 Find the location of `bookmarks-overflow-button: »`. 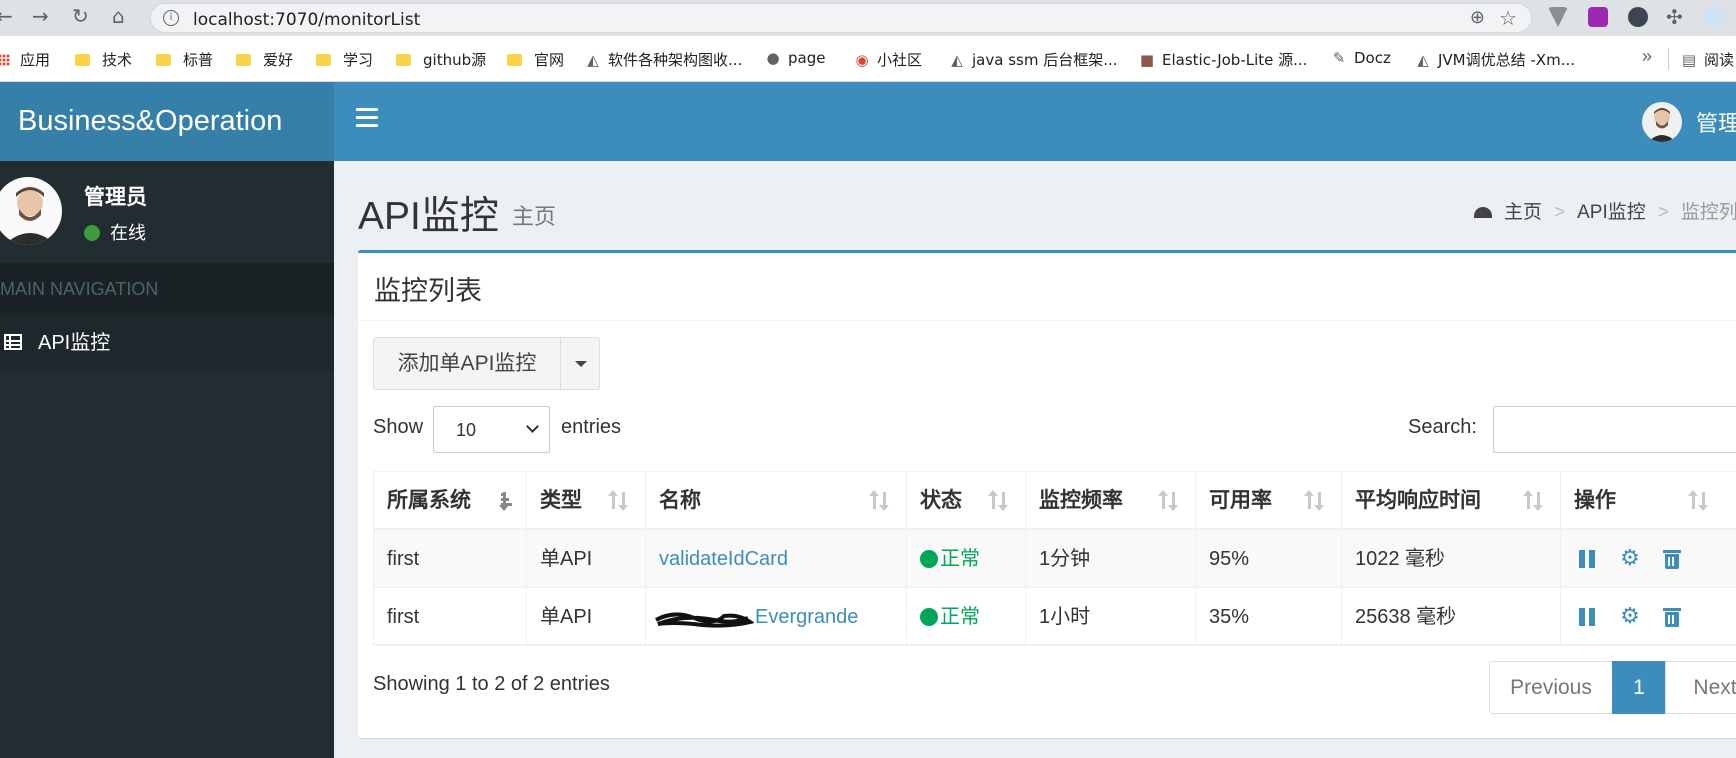

bookmarks-overflow-button: » is located at coordinates (1647, 56).